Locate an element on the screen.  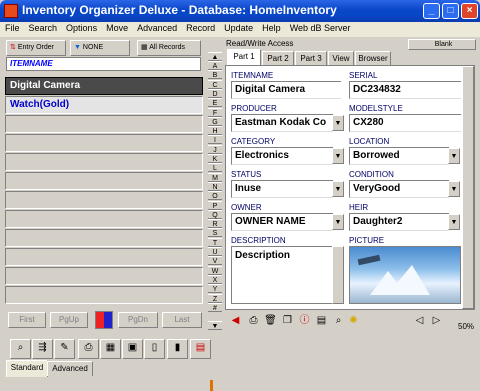
tab-view: View is located at coordinates (341, 58).